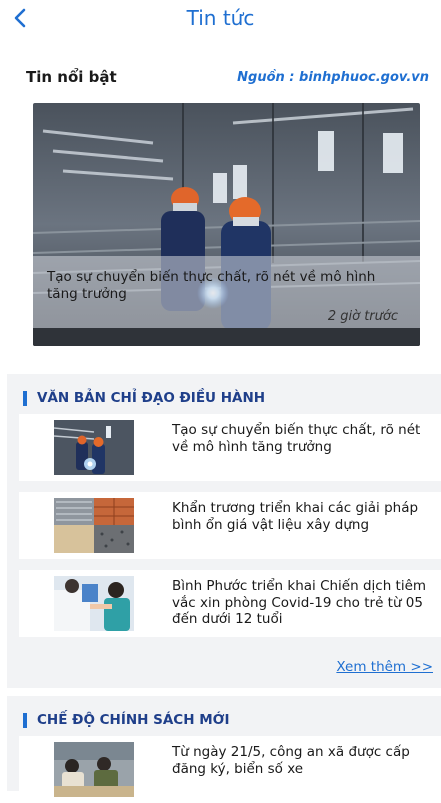  What do you see at coordinates (94, 447) in the screenshot?
I see `welding-workers-image` at bounding box center [94, 447].